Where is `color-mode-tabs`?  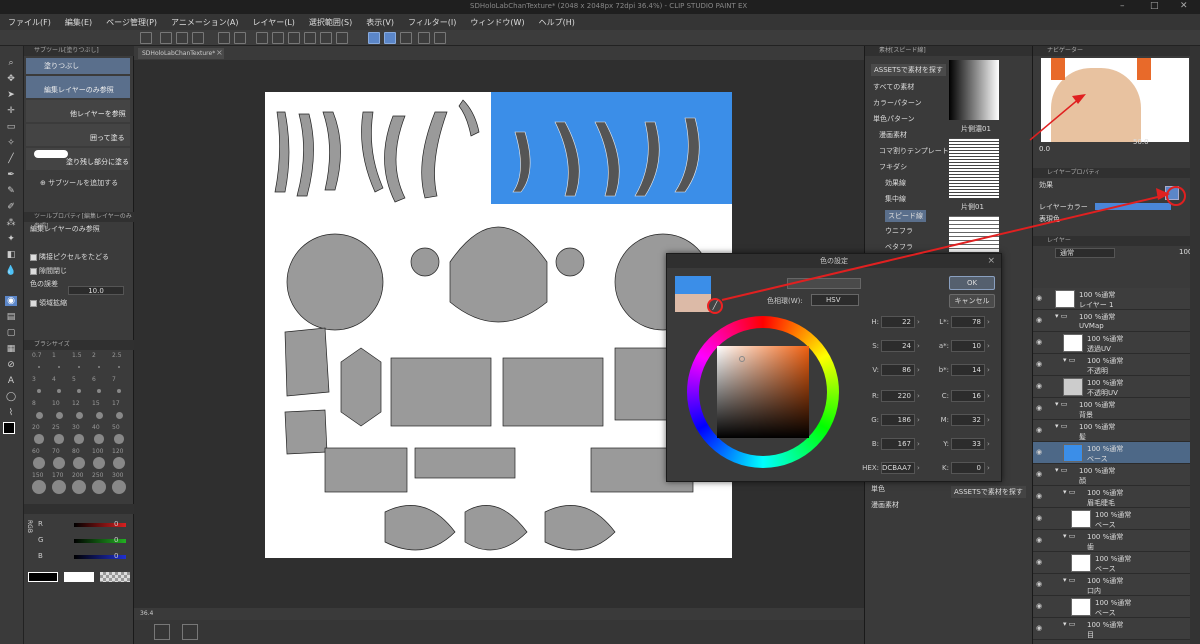
color-mode-tabs is located at coordinates (824, 283).